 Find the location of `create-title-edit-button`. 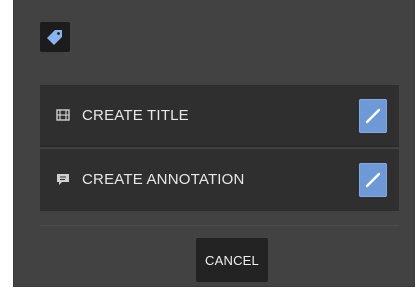

create-title-edit-button is located at coordinates (373, 116).